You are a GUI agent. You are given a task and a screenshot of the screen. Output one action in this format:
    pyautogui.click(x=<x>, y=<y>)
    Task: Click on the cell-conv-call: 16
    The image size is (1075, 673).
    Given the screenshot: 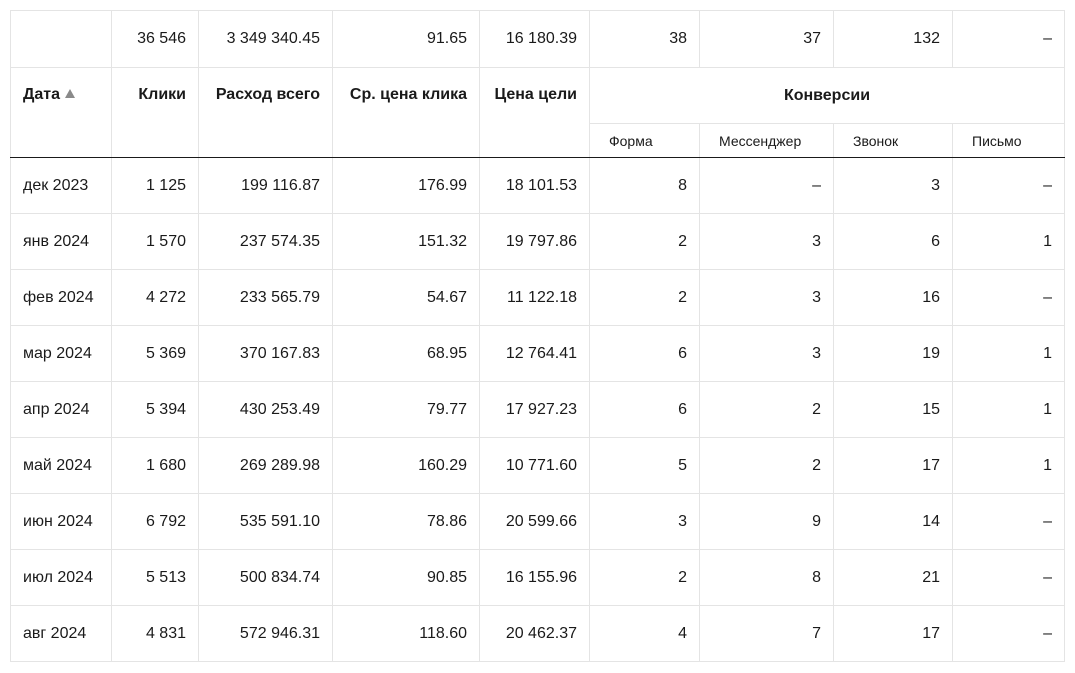 What is the action you would take?
    pyautogui.click(x=893, y=297)
    